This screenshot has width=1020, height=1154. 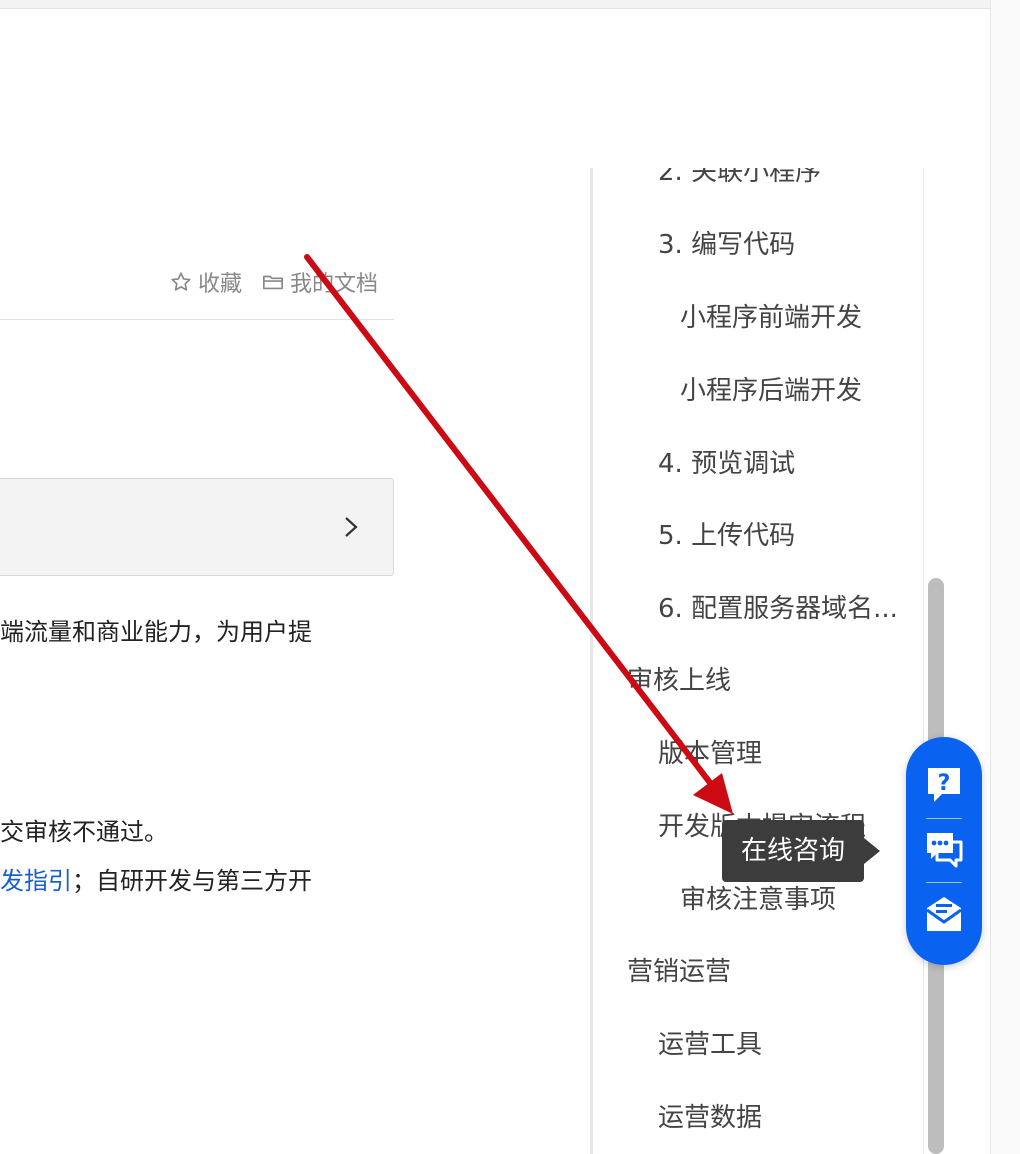 What do you see at coordinates (726, 242) in the screenshot?
I see `toc-item: 3. 编写代码` at bounding box center [726, 242].